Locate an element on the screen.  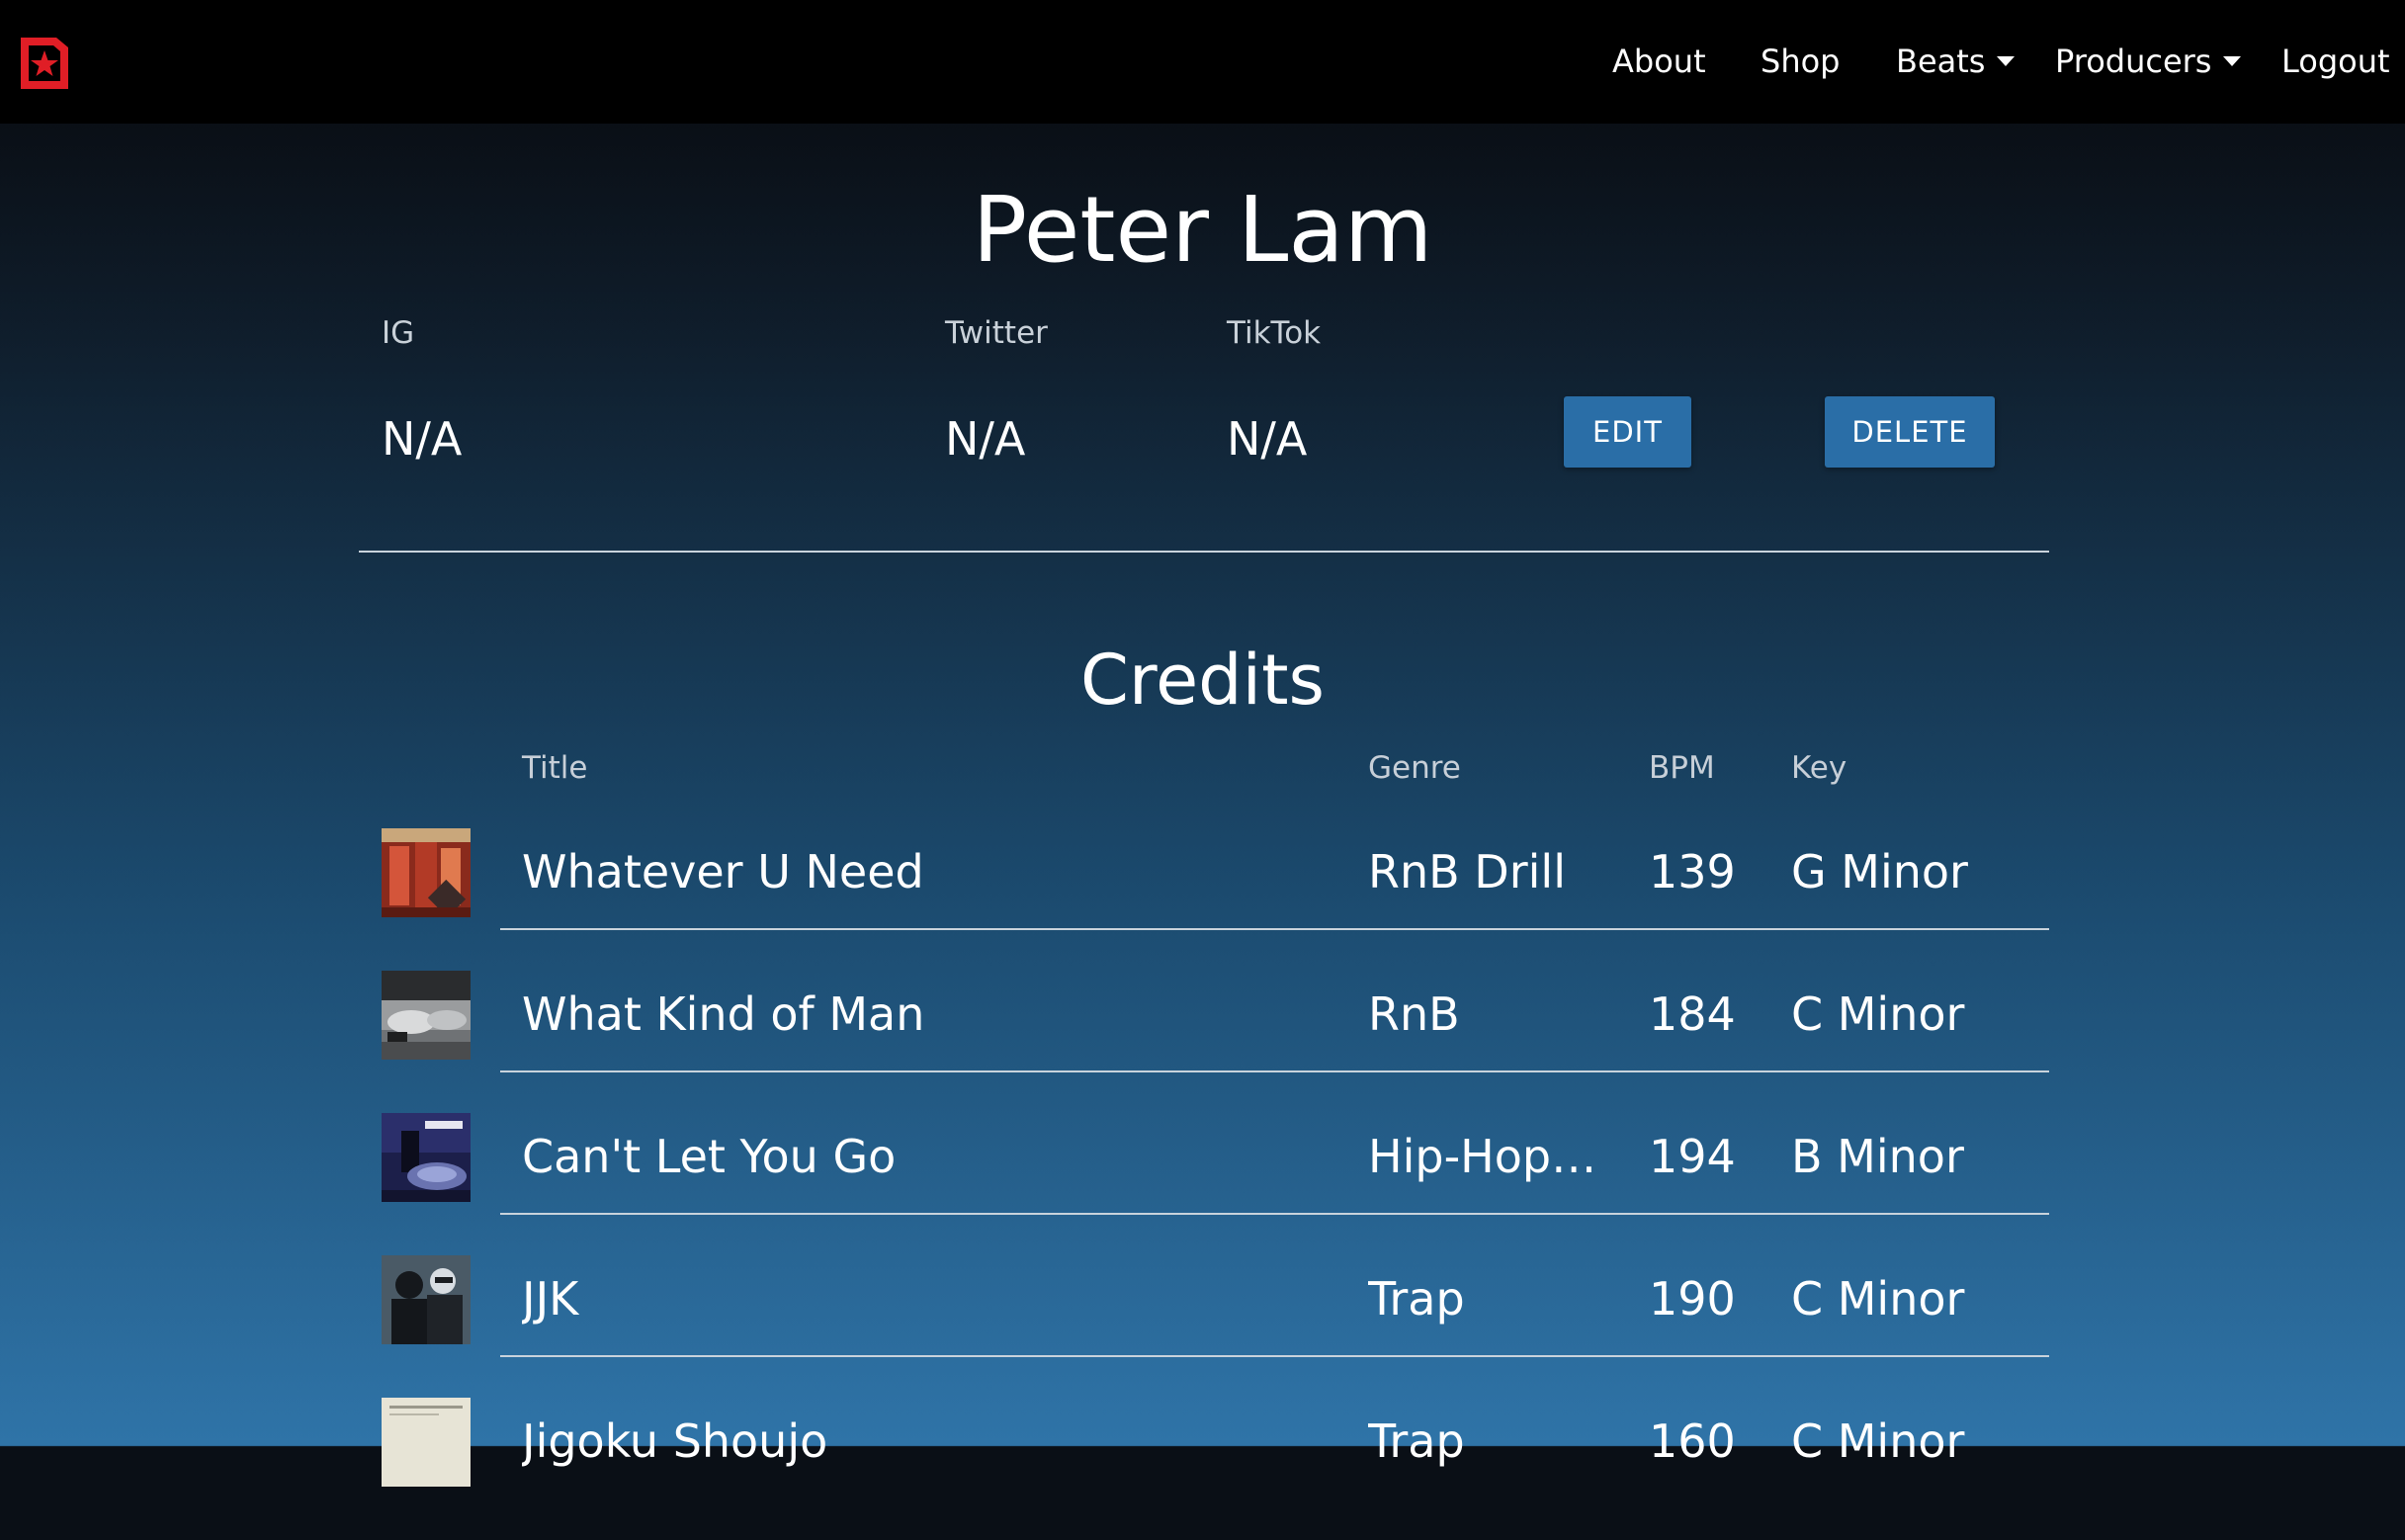
producer-name-heading: Peter Lam is located at coordinates (1202, 230).